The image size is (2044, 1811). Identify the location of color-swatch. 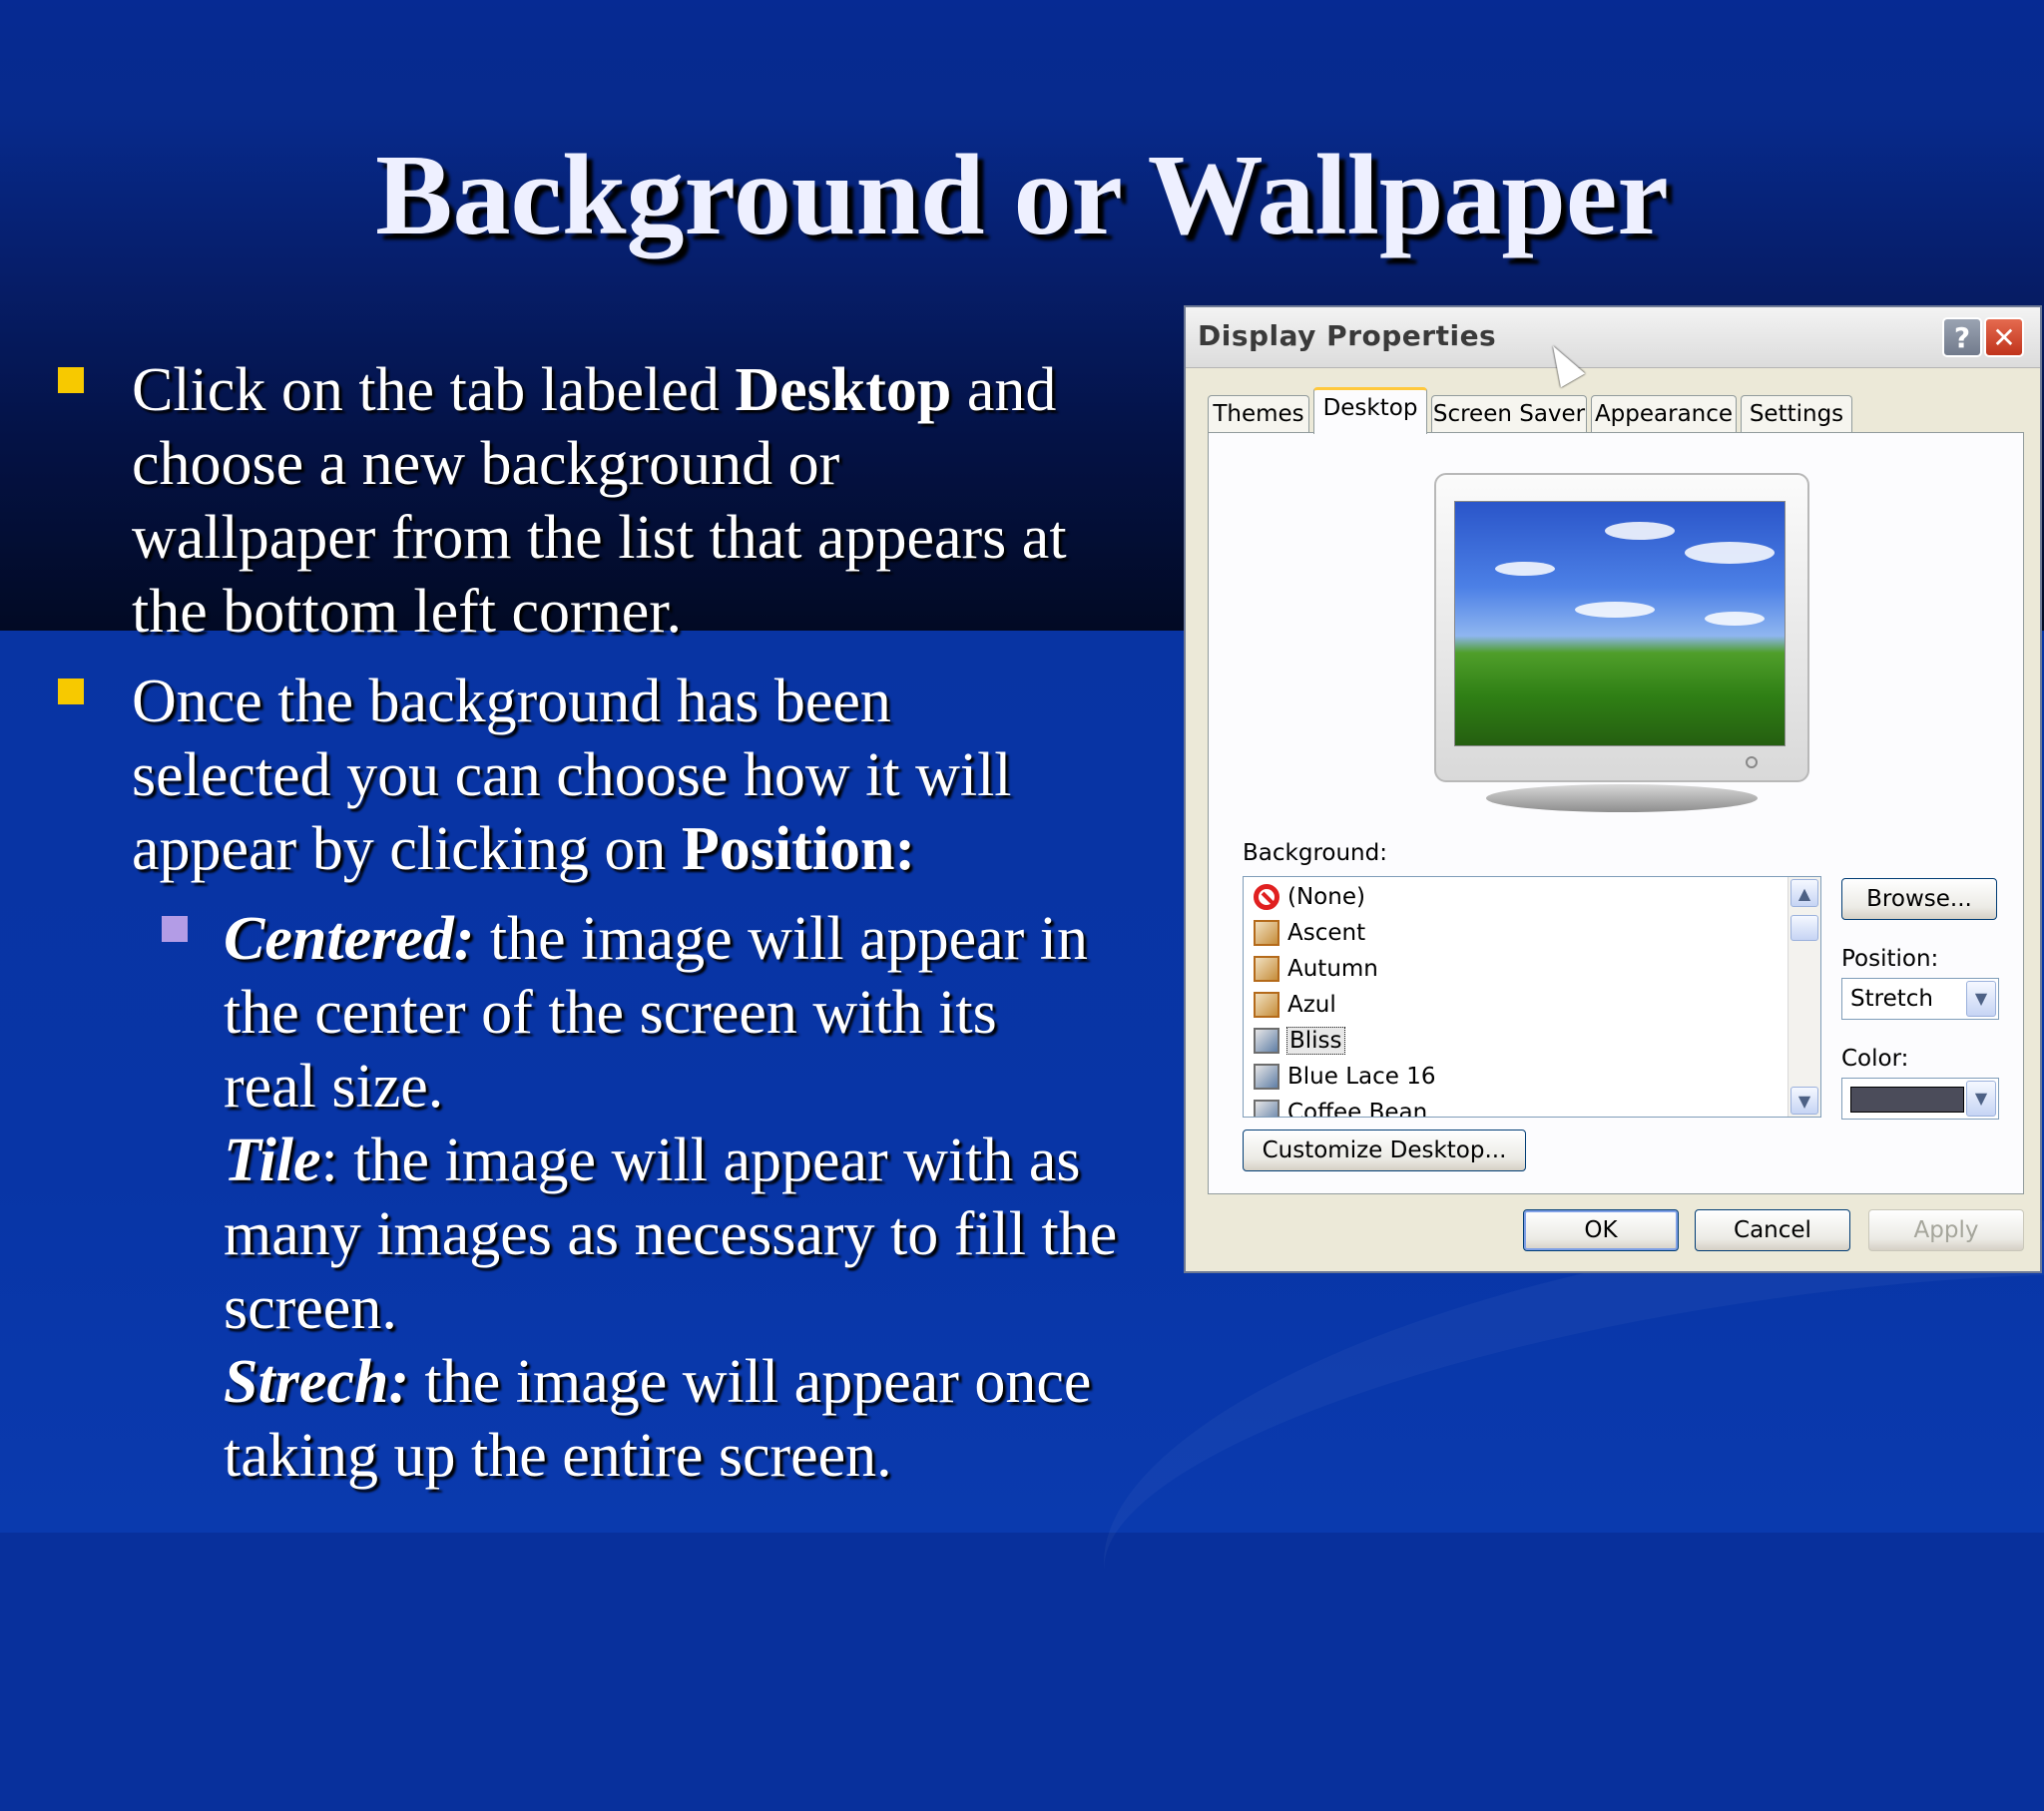
(1907, 1100).